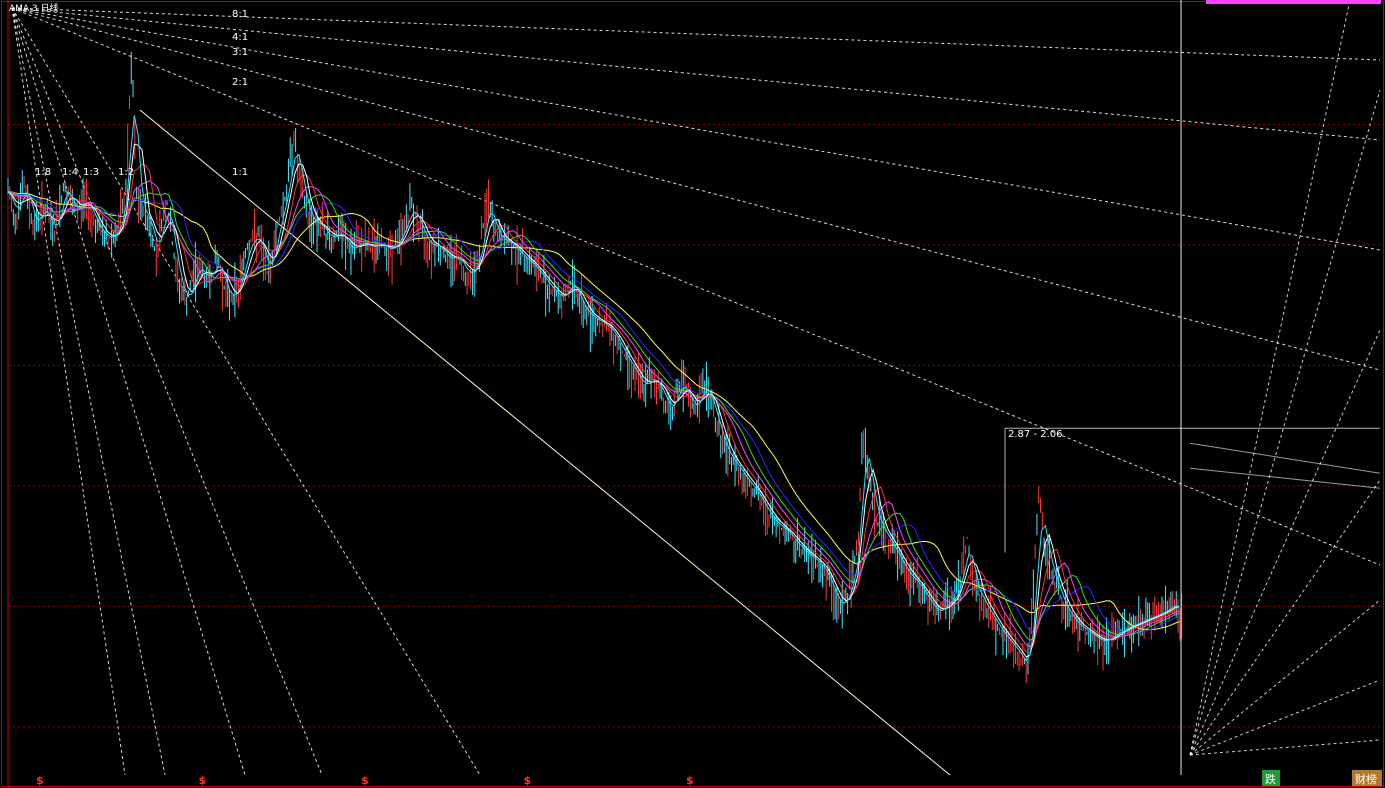 The image size is (1385, 788). I want to click on fan-label: 1:1, so click(240, 172).